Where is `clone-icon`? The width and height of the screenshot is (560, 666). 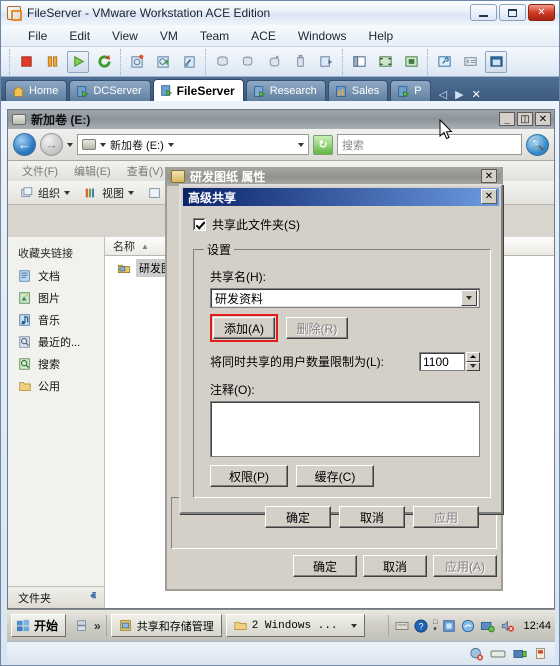
clone-icon is located at coordinates (222, 62).